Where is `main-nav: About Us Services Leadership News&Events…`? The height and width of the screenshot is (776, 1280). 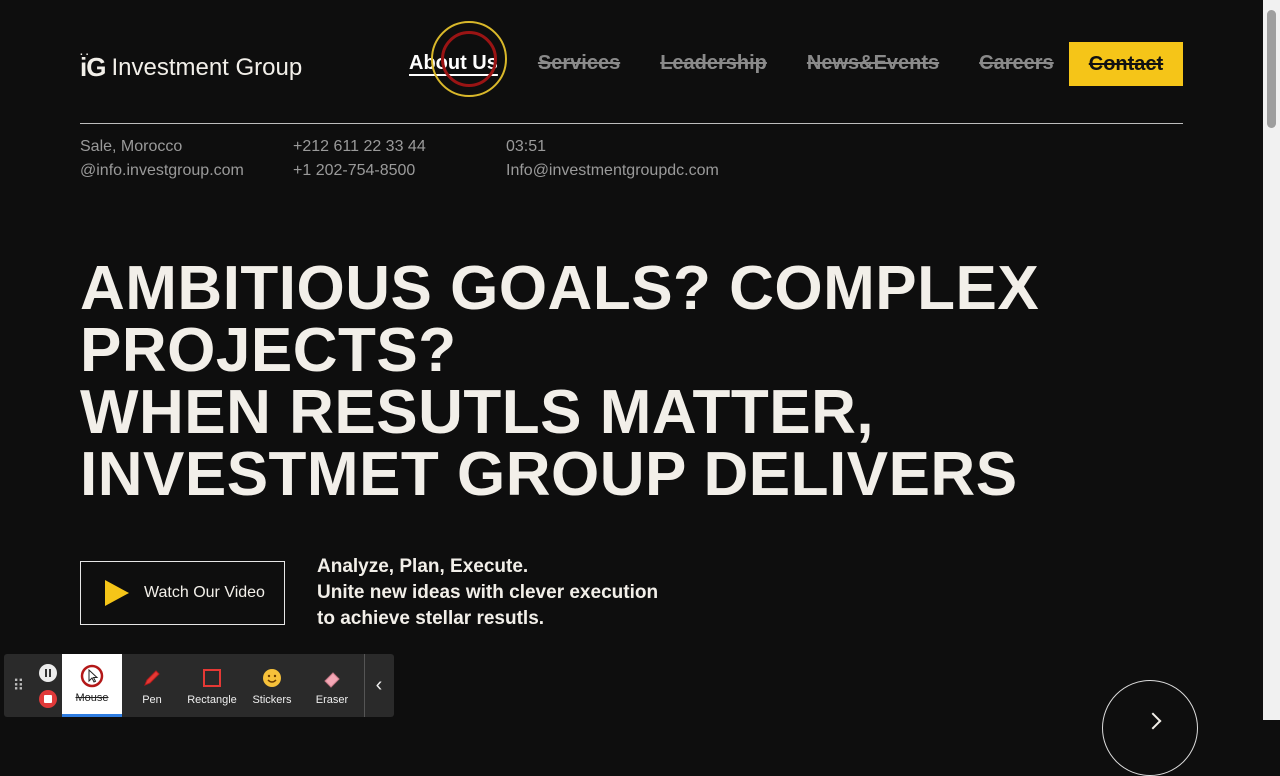
main-nav: About Us Services Leadership News&Events… is located at coordinates (751, 63).